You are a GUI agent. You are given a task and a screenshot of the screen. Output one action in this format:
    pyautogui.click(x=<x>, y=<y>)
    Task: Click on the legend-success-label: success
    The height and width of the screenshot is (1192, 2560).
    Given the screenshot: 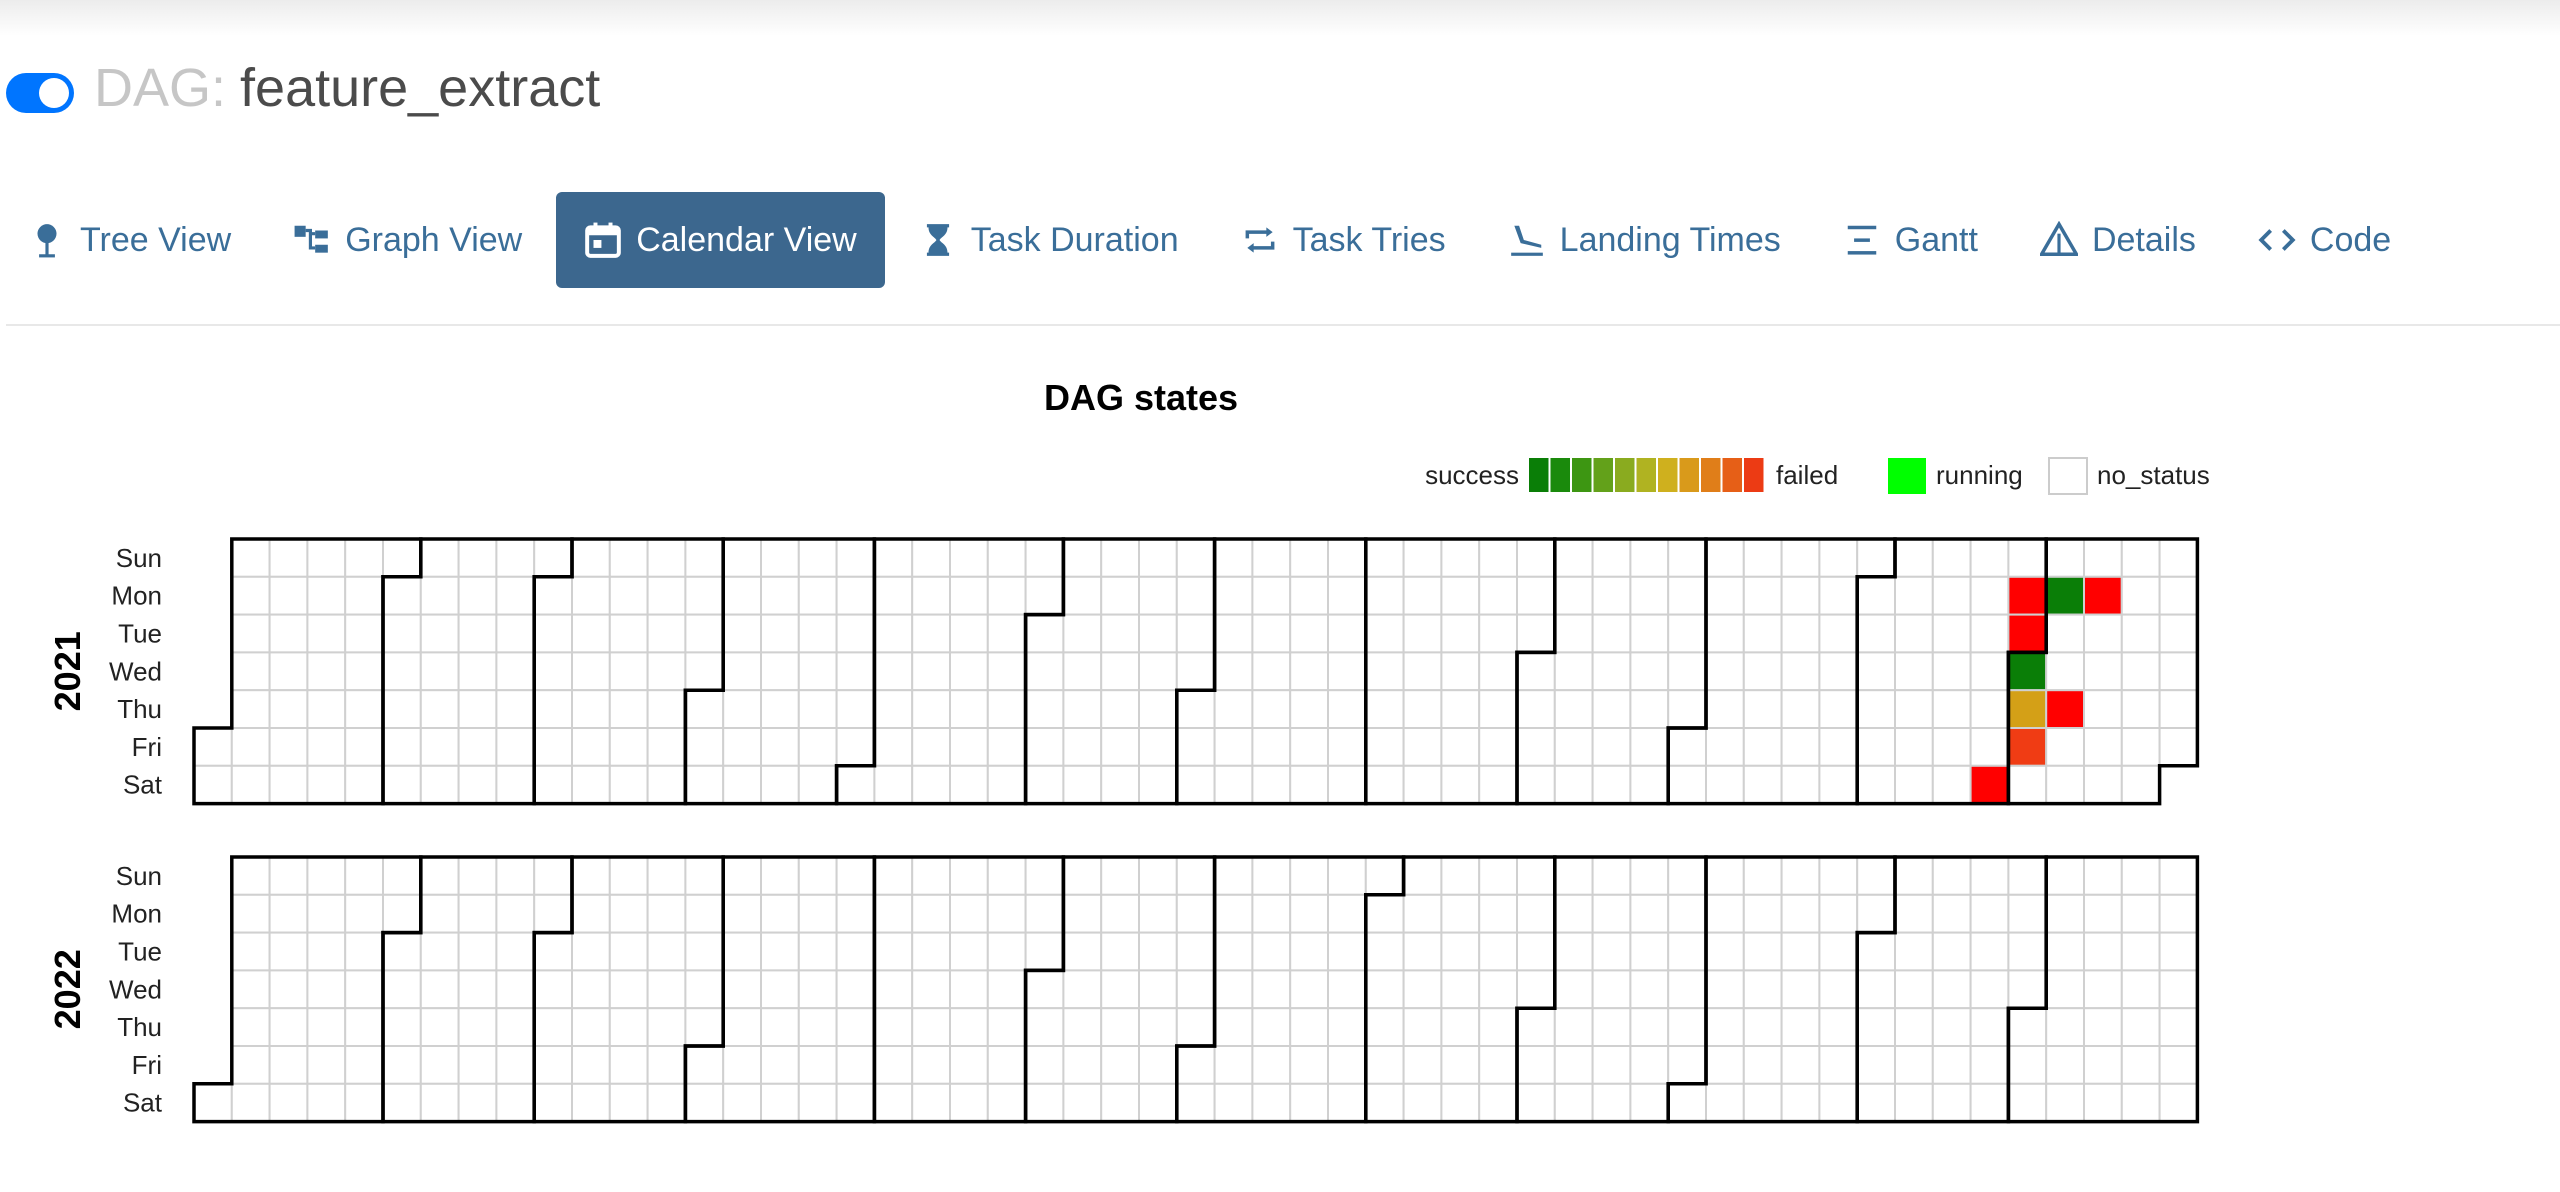 What is the action you would take?
    pyautogui.click(x=1472, y=475)
    